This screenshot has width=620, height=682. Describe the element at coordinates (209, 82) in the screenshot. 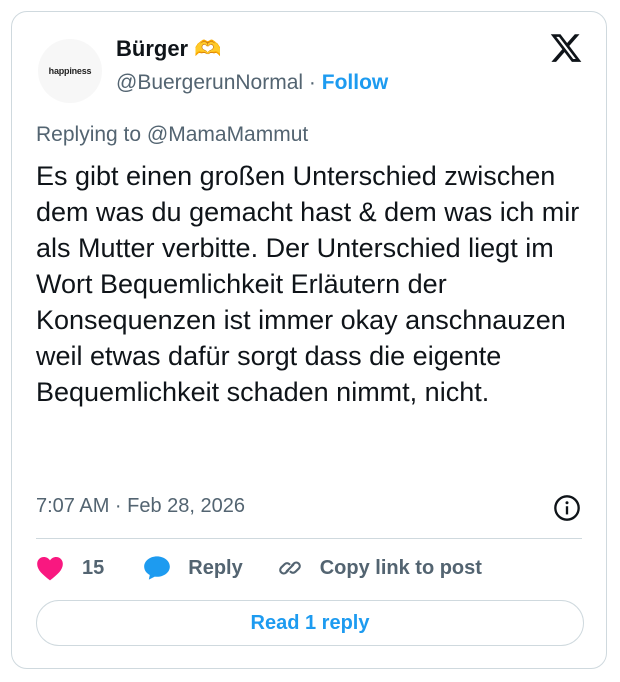

I see `author-handle: @BuergerunNormal` at that location.